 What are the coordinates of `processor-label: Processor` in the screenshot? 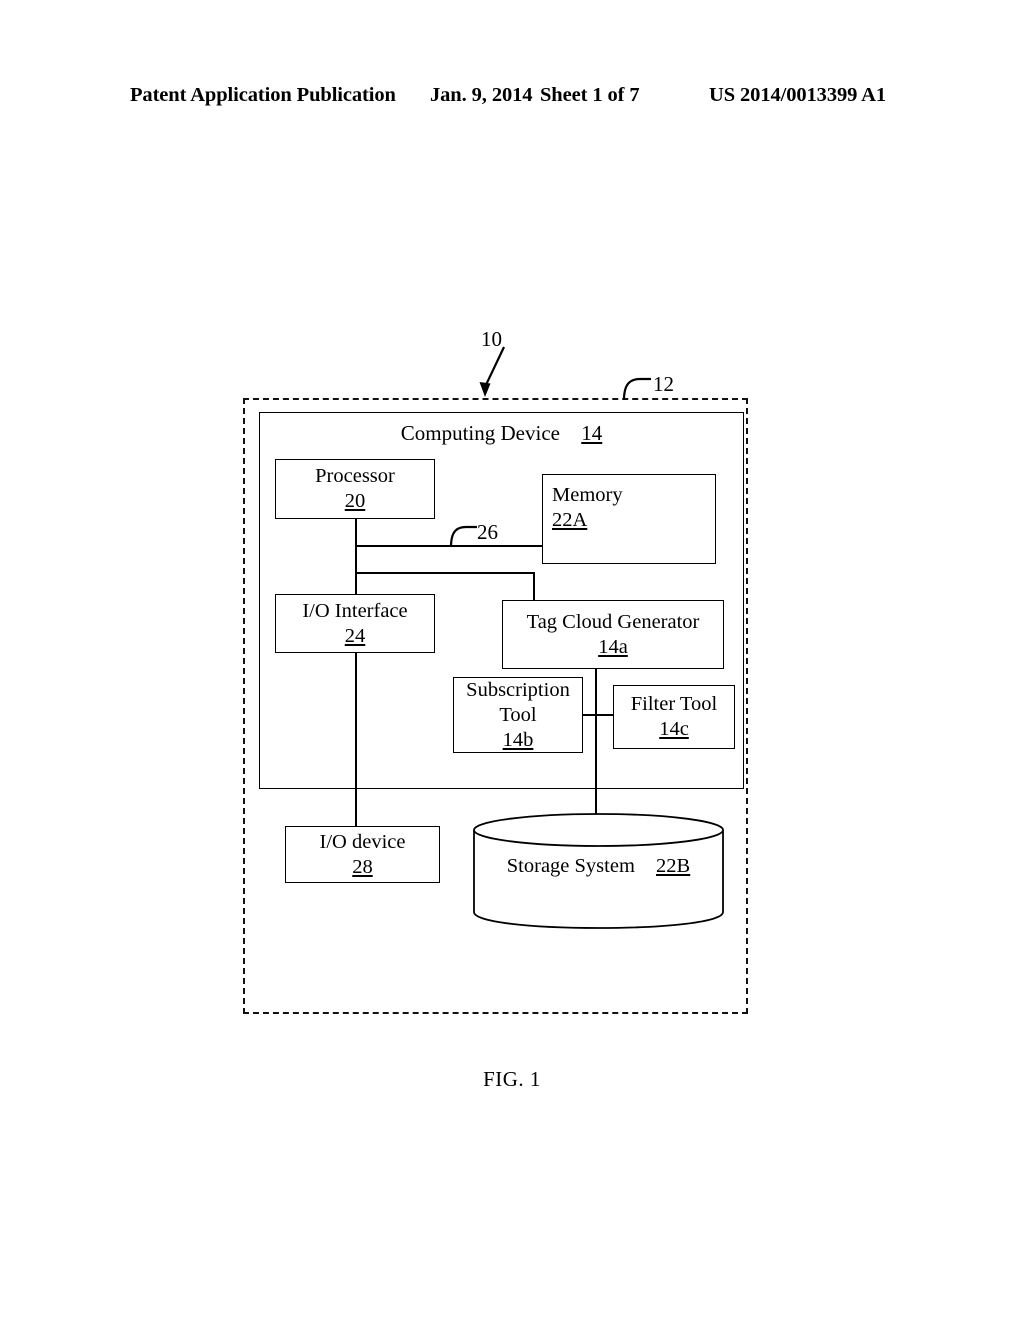 It's located at (355, 476).